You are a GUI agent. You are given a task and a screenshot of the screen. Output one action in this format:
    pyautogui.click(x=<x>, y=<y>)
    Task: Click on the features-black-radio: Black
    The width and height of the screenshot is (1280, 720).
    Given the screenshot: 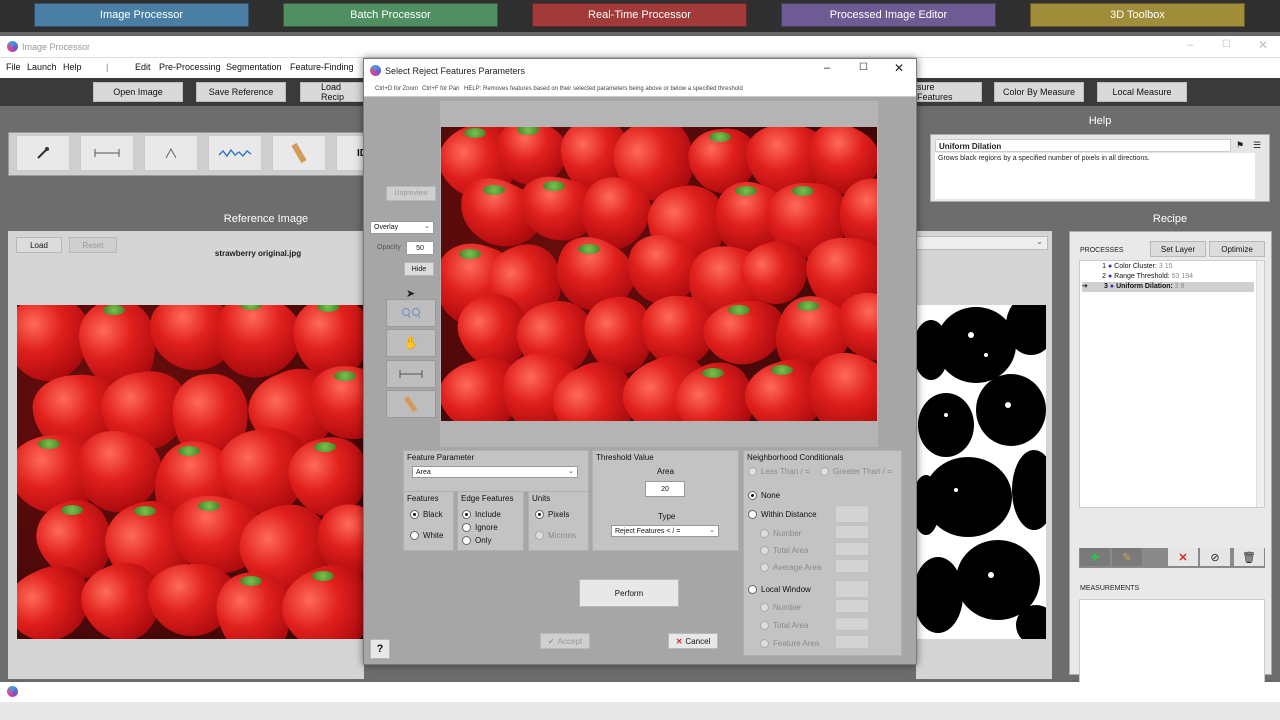 What is the action you would take?
    pyautogui.click(x=426, y=515)
    